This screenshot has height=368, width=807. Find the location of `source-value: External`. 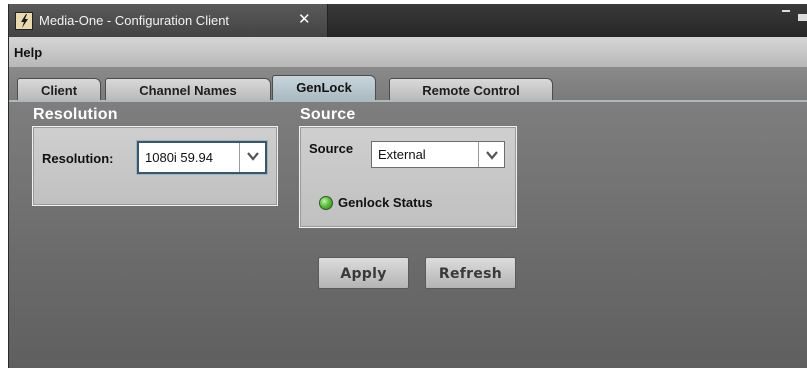

source-value: External is located at coordinates (402, 154).